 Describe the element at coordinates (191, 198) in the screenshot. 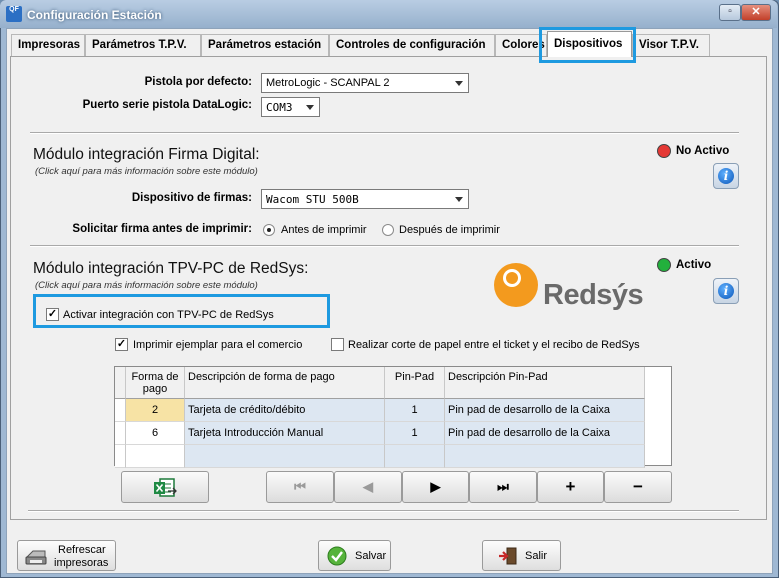

I see `signature-device-label: Dispositivo de firmas:` at that location.